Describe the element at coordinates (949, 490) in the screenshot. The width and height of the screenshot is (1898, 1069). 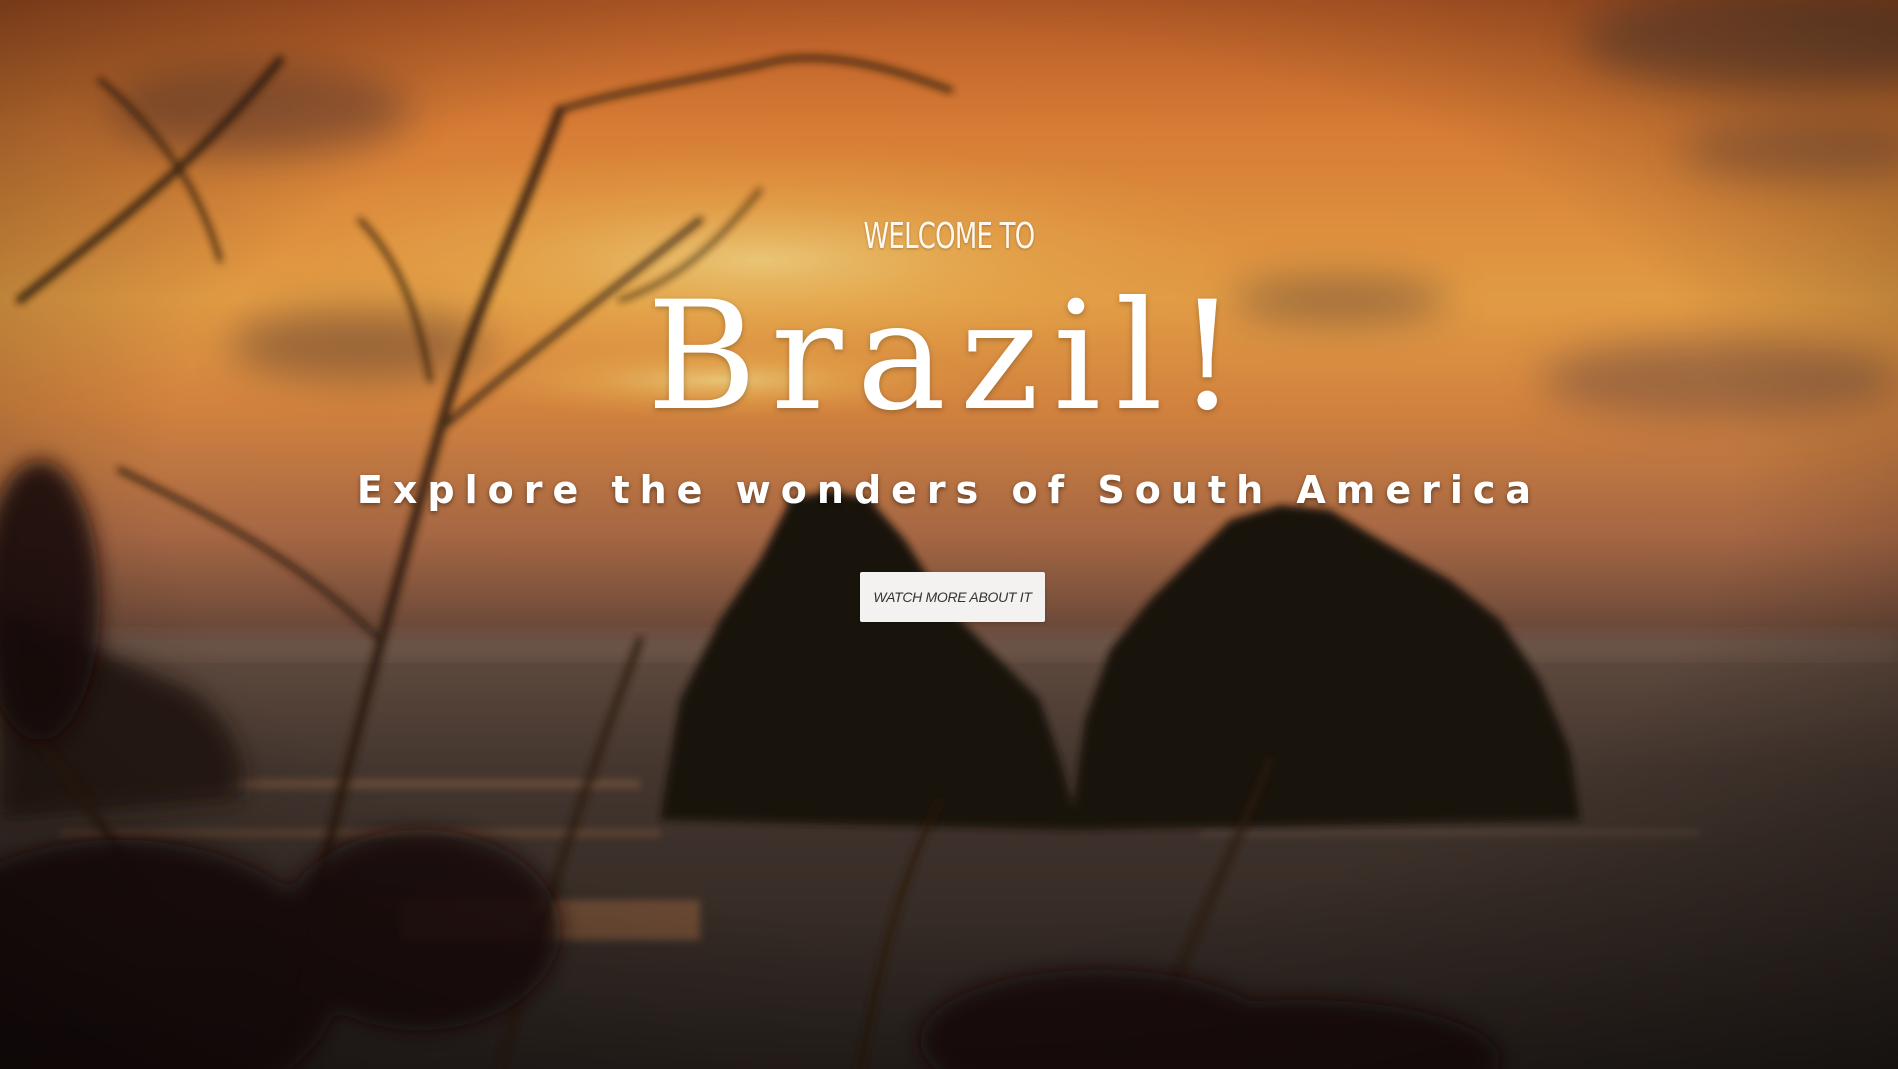
I see `hero-subtitle: Explore the wonders of South America` at that location.